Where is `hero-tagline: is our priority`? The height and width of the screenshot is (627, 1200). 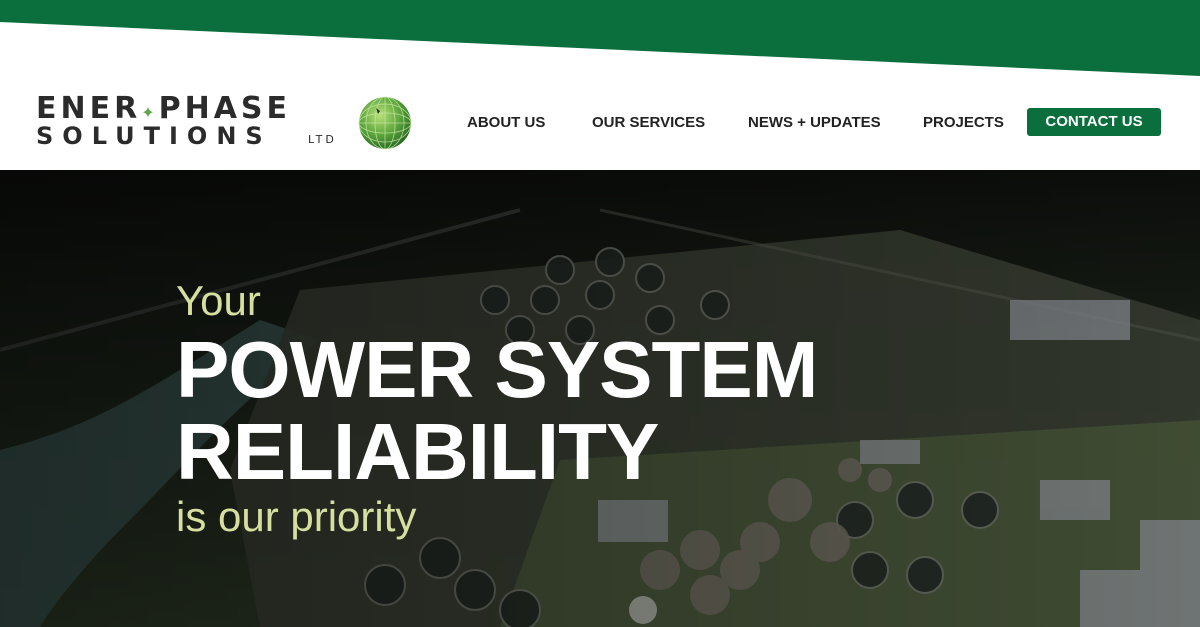 hero-tagline: is our priority is located at coordinates (296, 516).